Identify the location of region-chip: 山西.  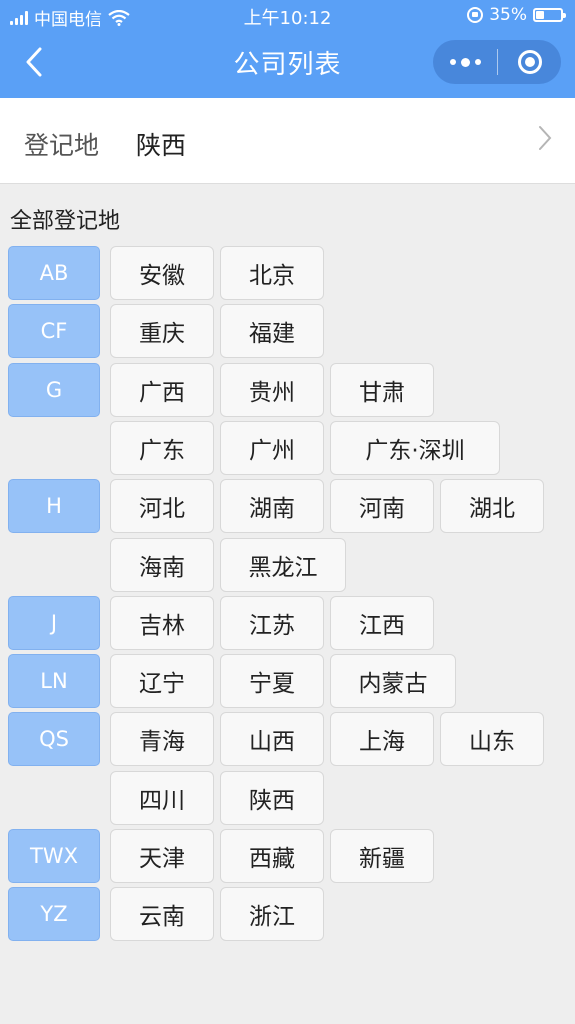
(272, 739).